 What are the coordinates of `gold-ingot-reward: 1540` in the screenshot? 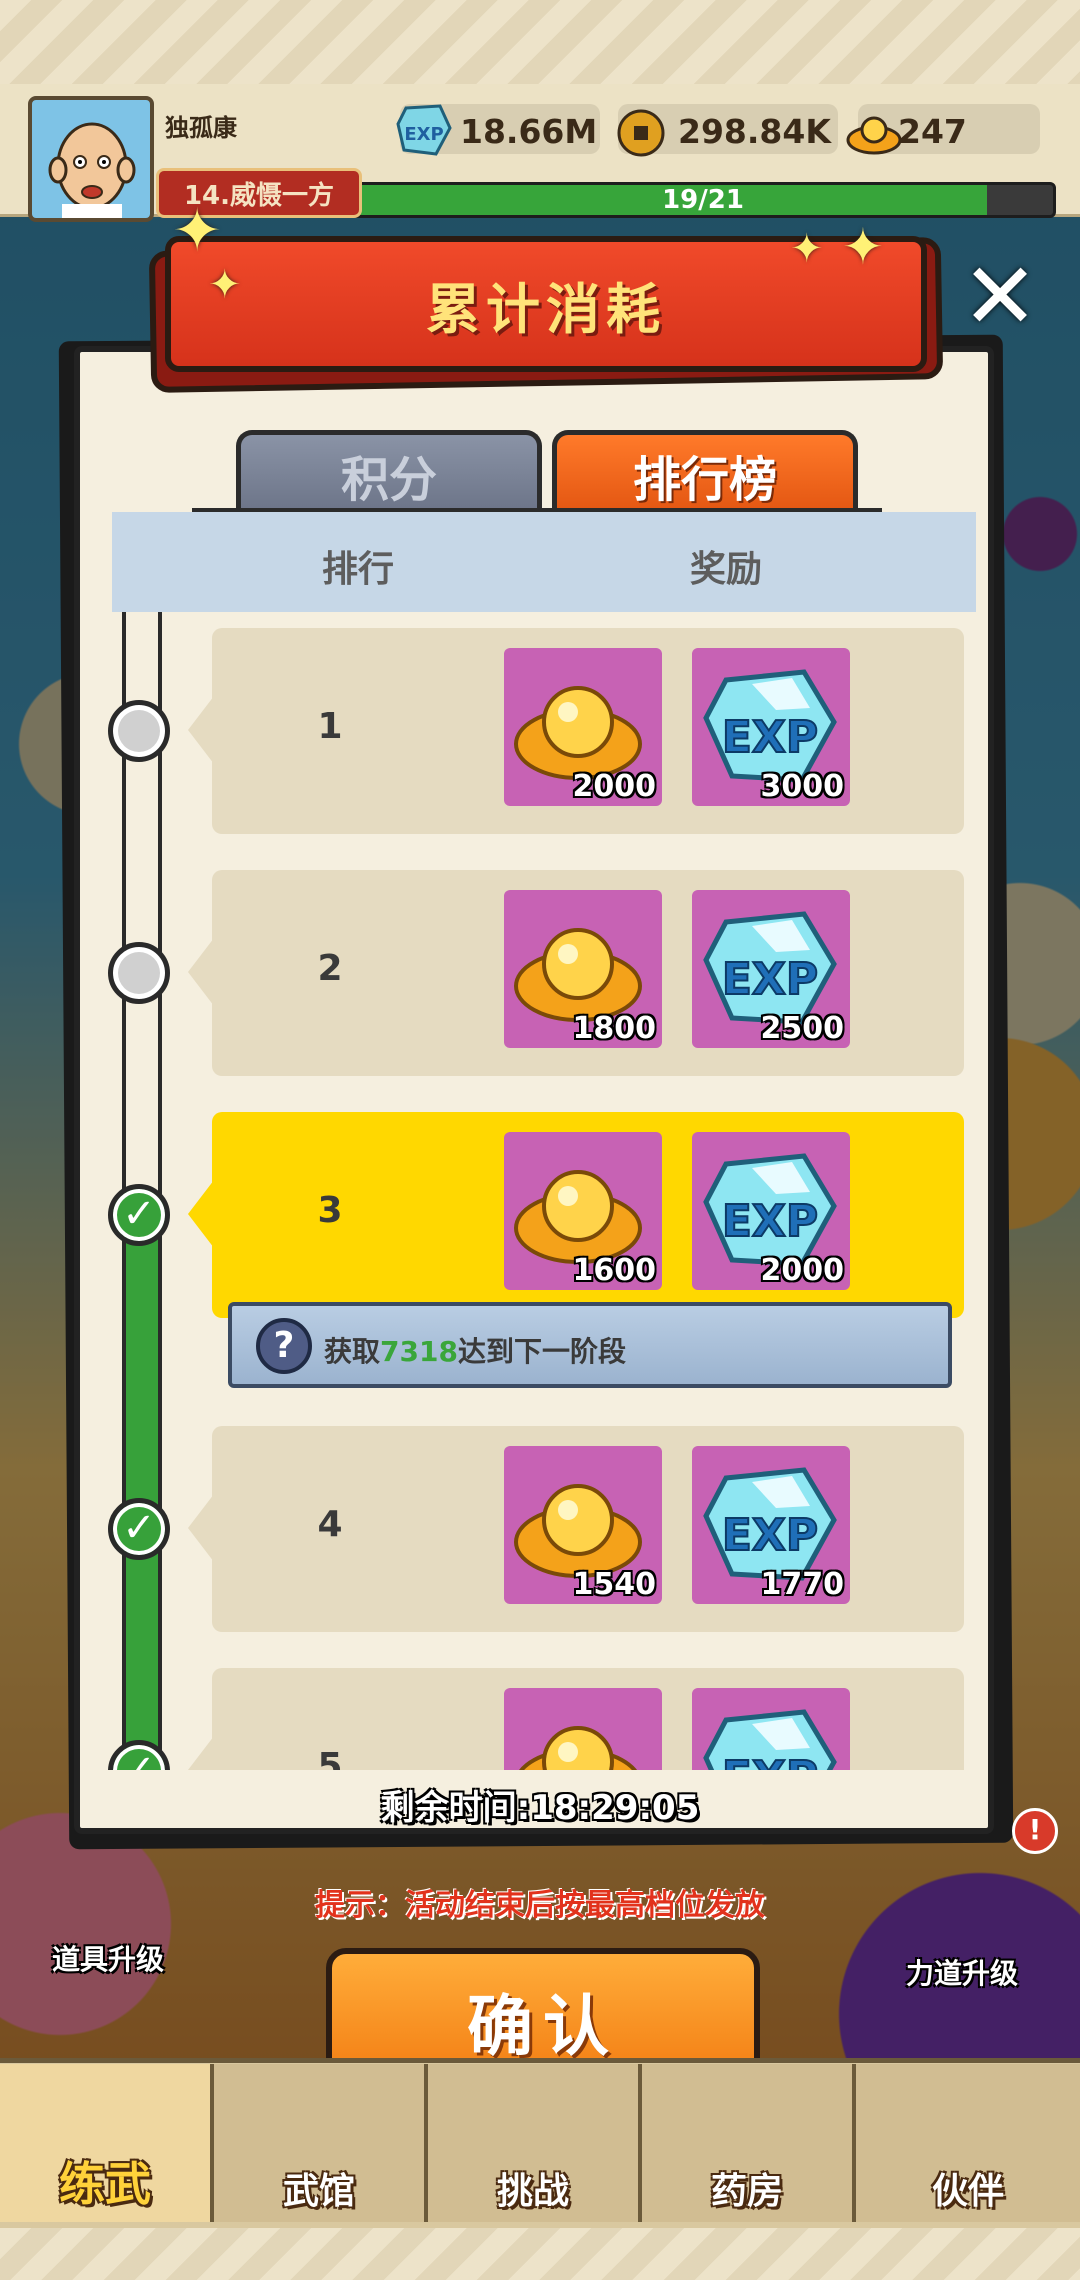 It's located at (583, 1525).